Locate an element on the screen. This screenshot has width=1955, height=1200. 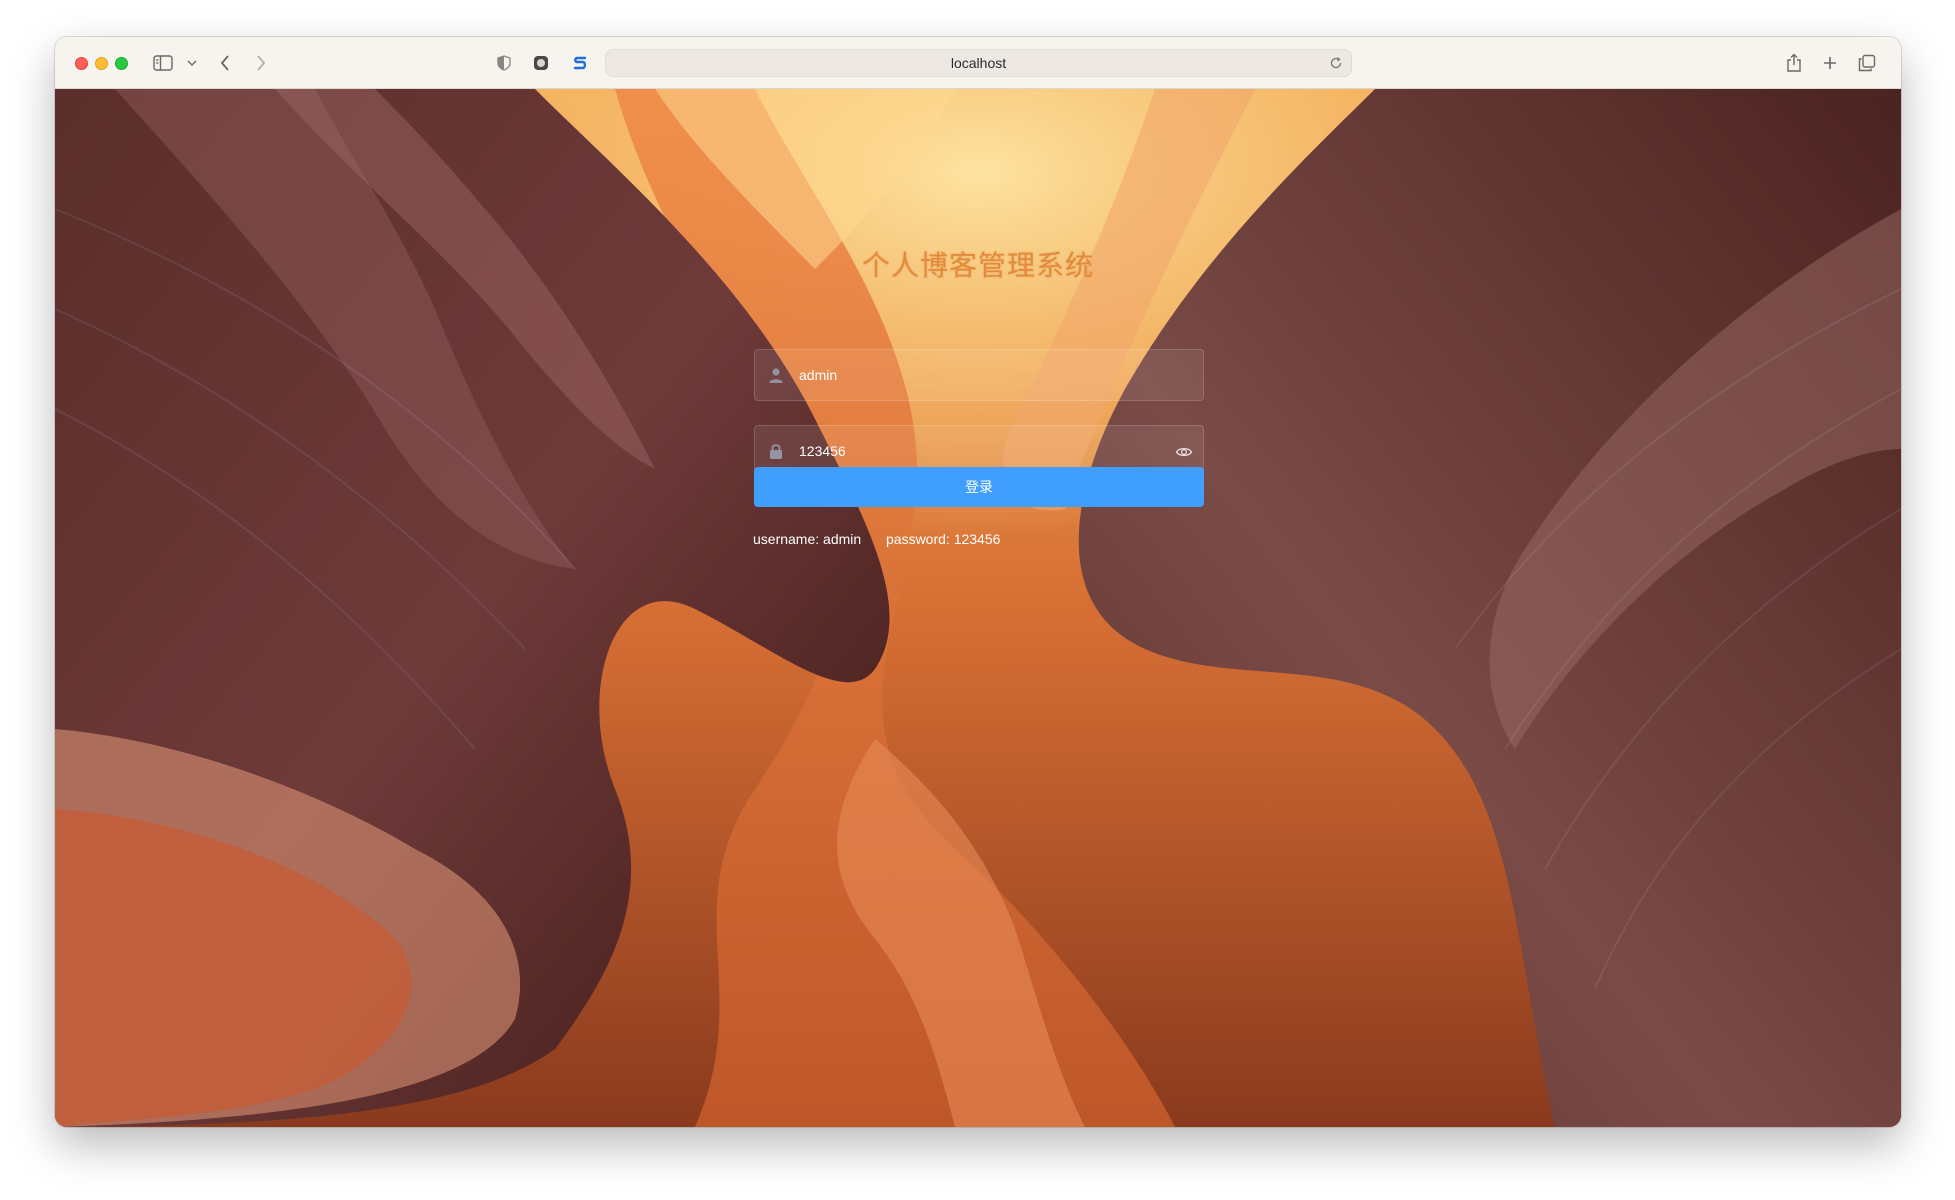
login-button: 登录 is located at coordinates (979, 487).